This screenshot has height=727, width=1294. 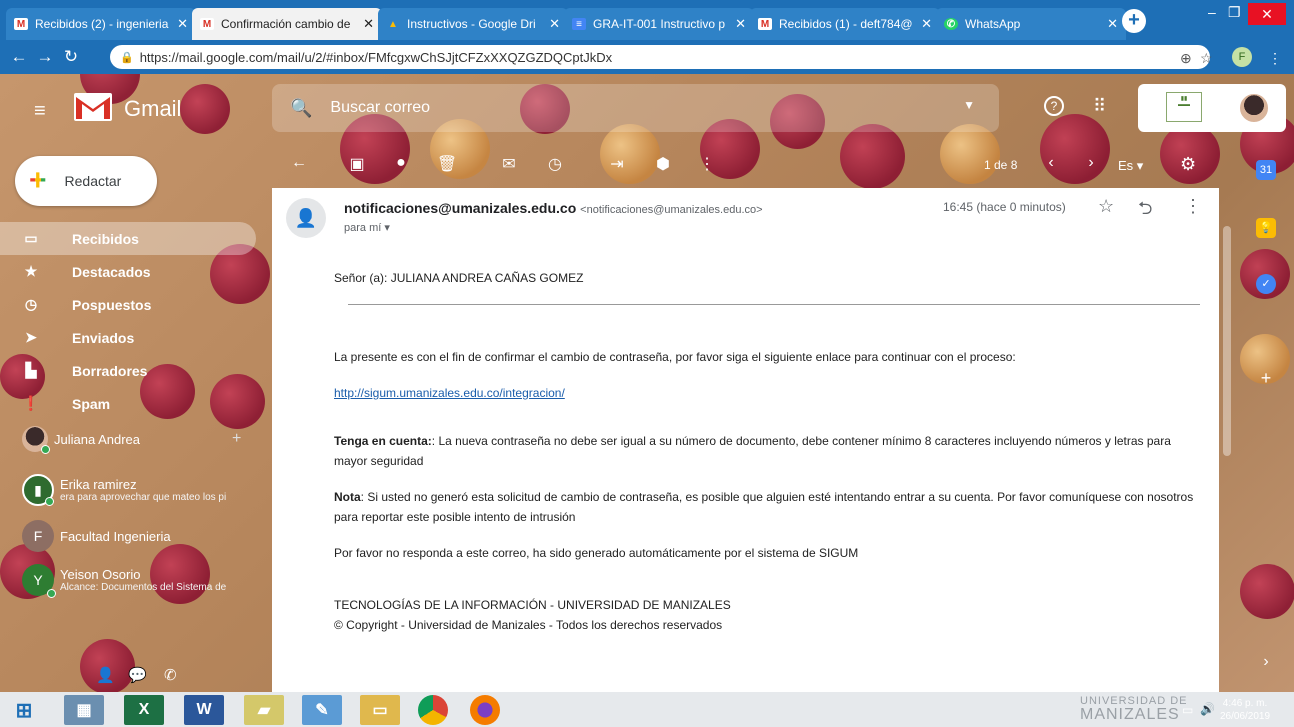 I want to click on move-to-icon: ⇥, so click(x=617, y=165).